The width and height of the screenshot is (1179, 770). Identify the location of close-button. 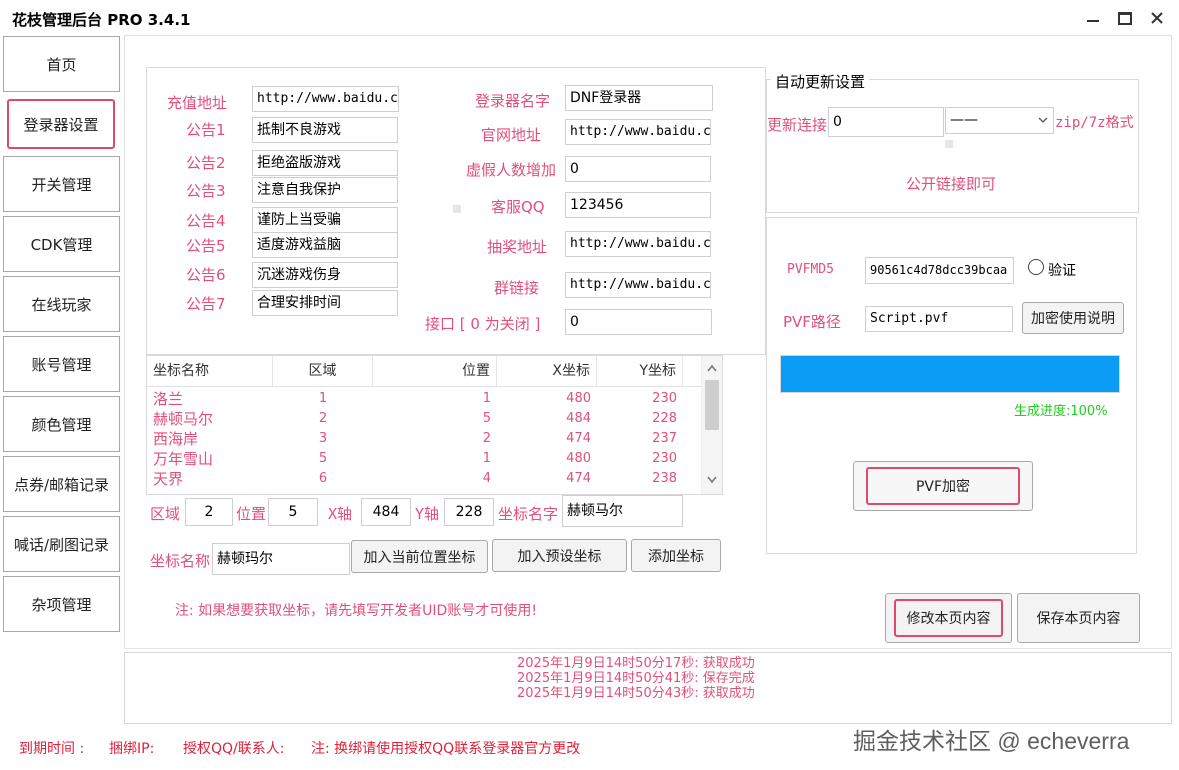
(1157, 18).